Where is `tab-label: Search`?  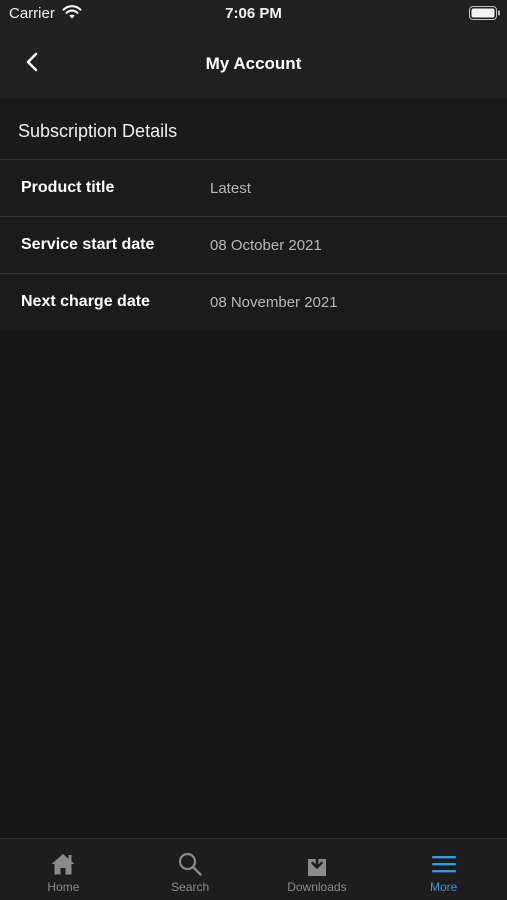 tab-label: Search is located at coordinates (190, 887).